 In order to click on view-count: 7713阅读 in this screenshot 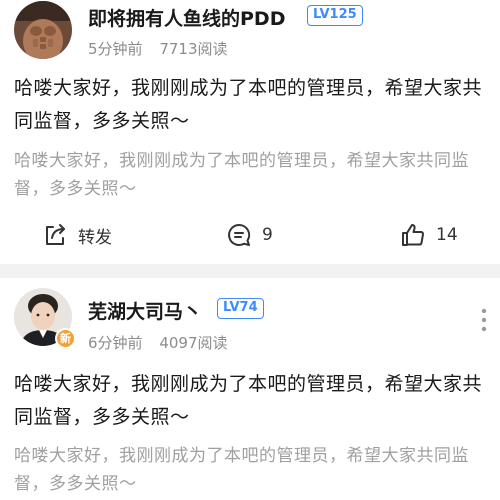, I will do `click(193, 49)`.